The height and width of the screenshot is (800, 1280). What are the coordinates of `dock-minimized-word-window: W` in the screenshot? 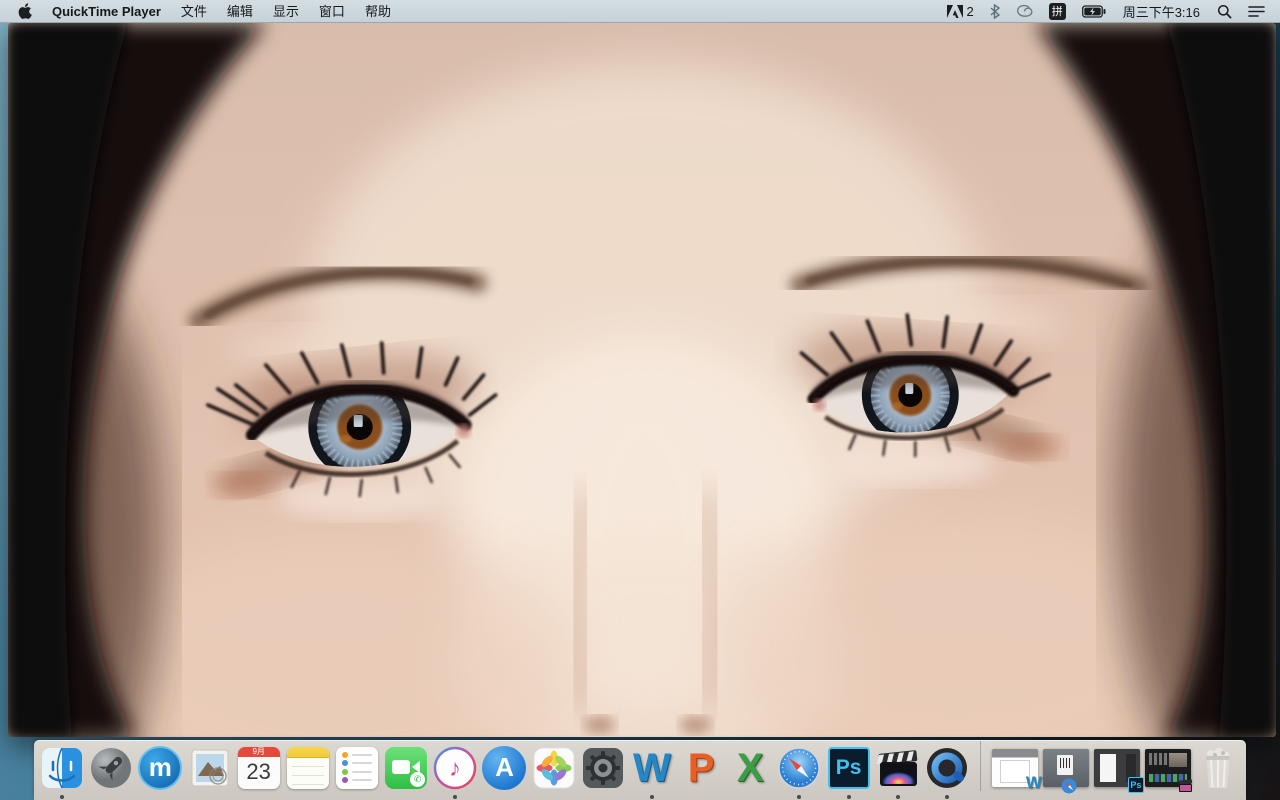 It's located at (1016, 768).